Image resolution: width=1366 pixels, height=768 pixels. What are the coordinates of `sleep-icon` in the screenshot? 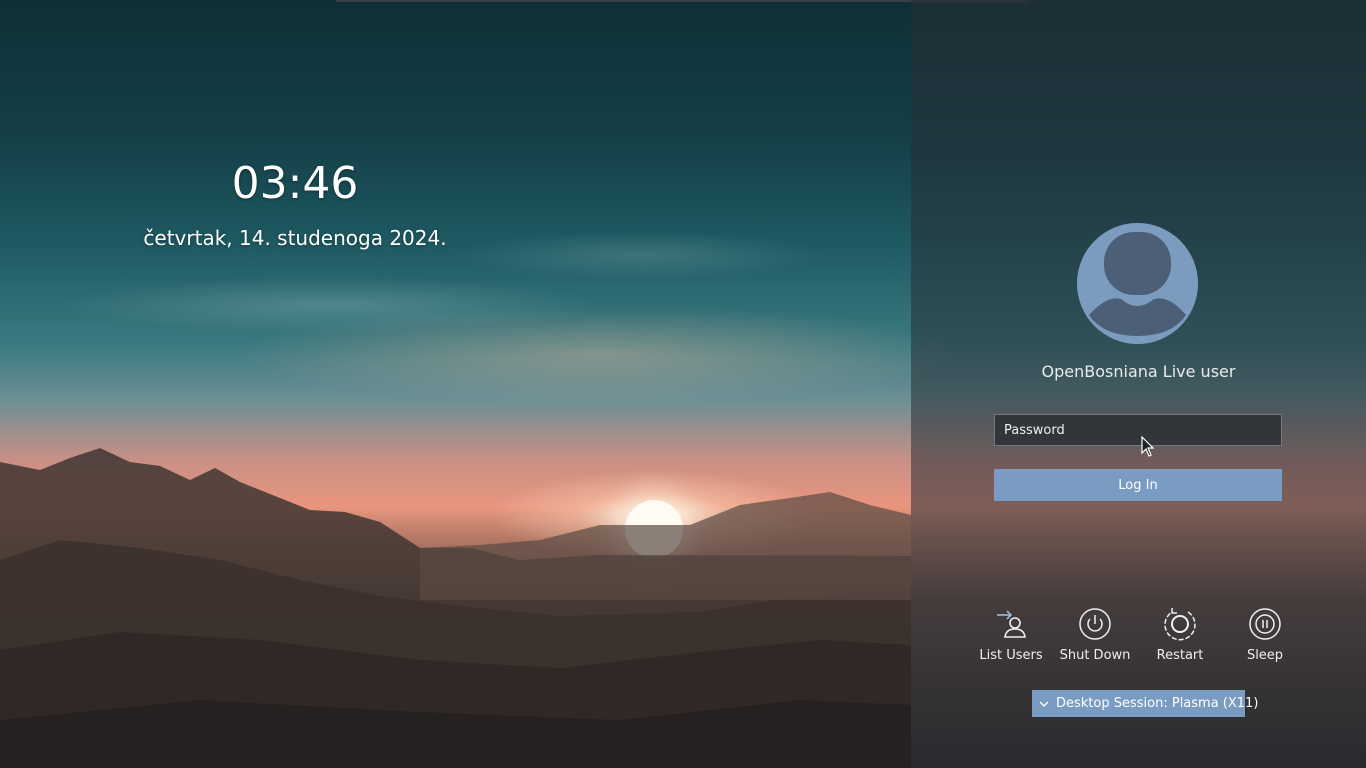 It's located at (1265, 624).